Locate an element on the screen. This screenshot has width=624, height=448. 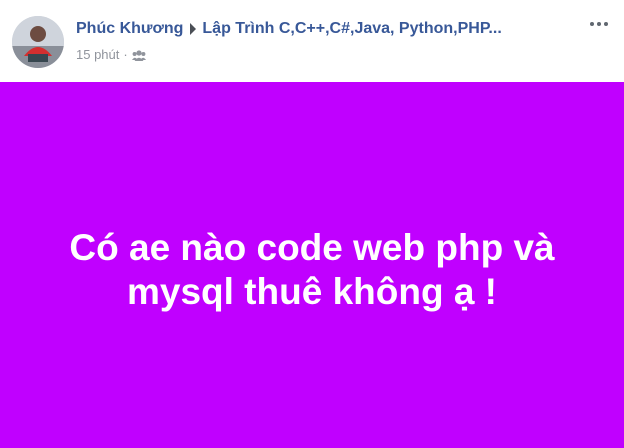
more-options-icon is located at coordinates (599, 24).